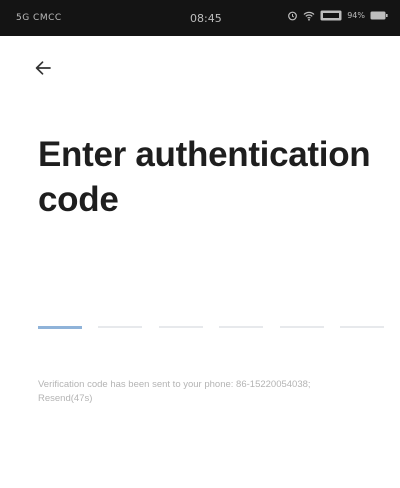  Describe the element at coordinates (331, 15) in the screenshot. I see `hd-signal-icon` at that location.